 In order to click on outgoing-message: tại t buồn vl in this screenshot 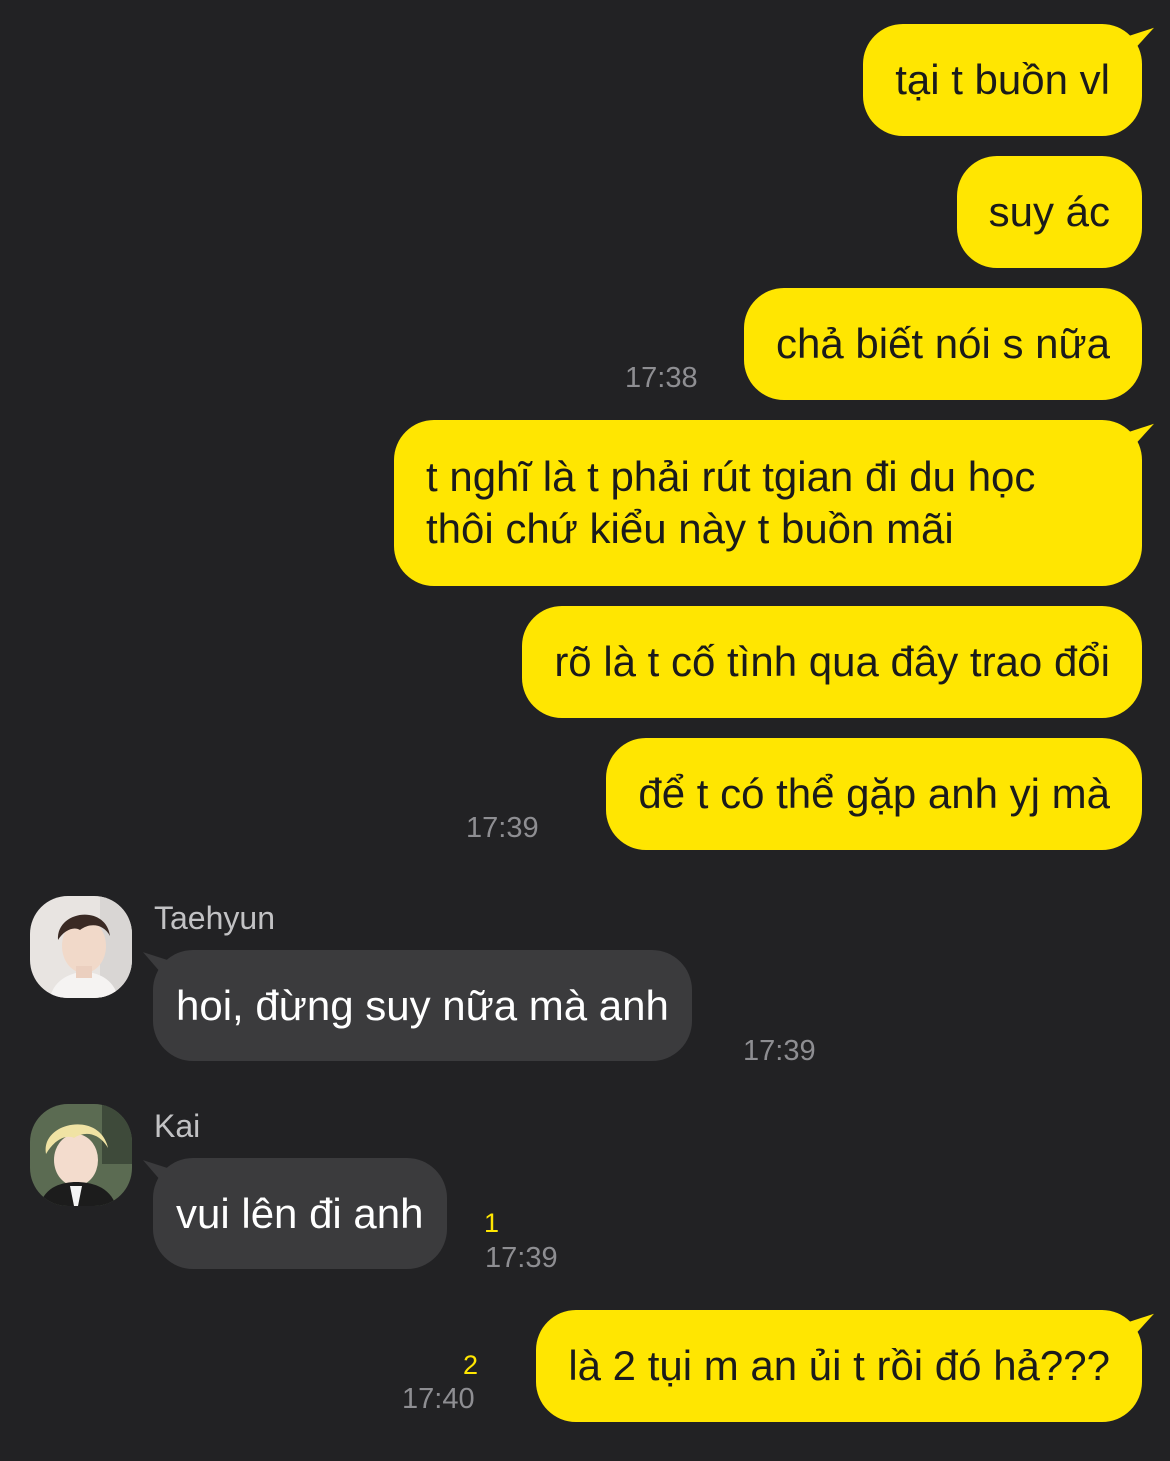, I will do `click(1002, 80)`.